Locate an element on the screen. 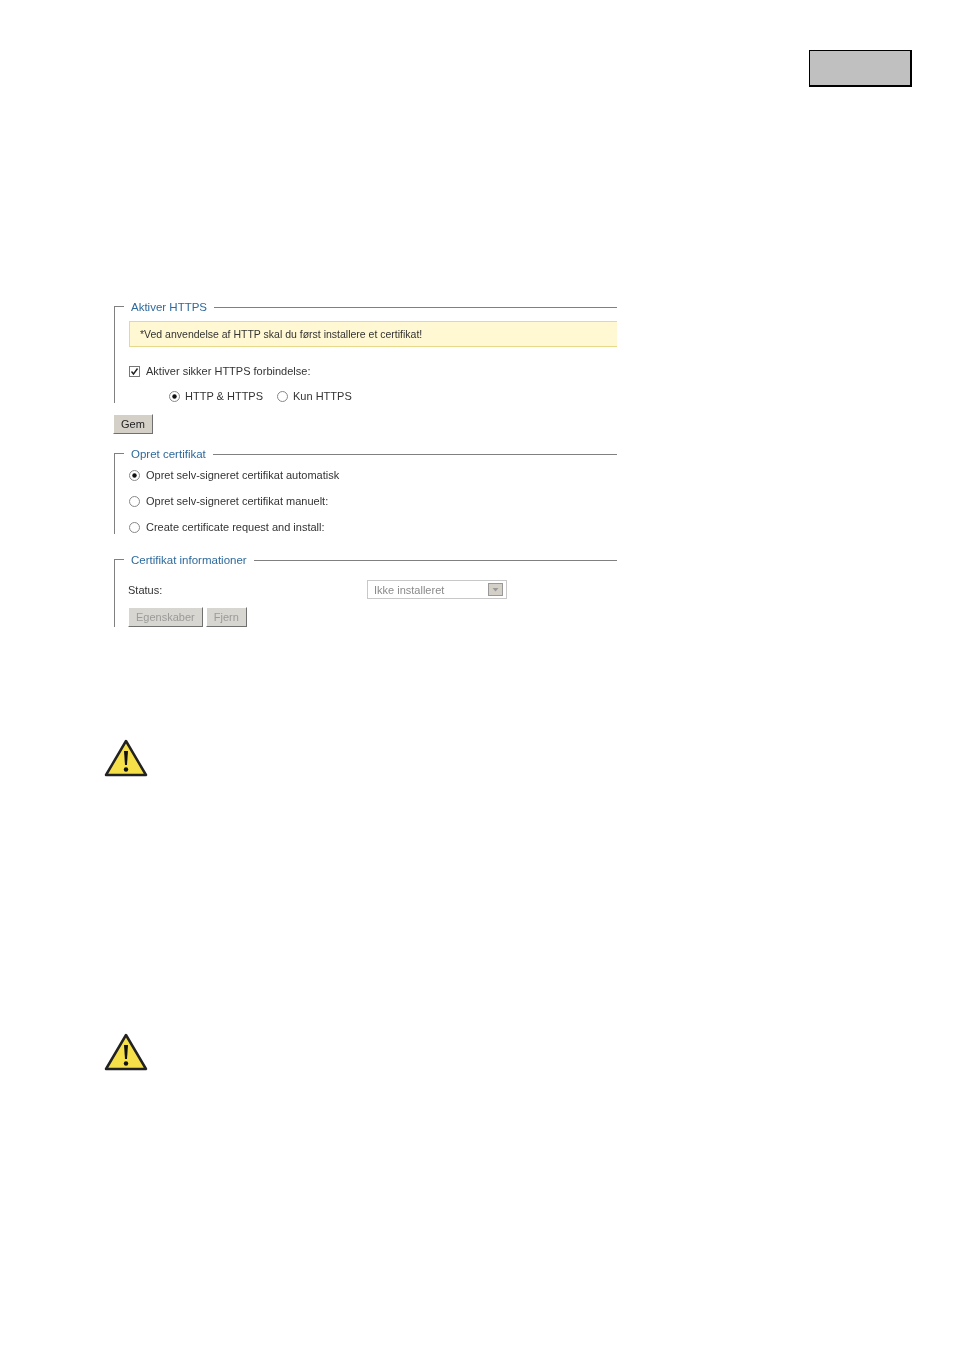 This screenshot has height=1350, width=954. save-button: Gem is located at coordinates (133, 424).